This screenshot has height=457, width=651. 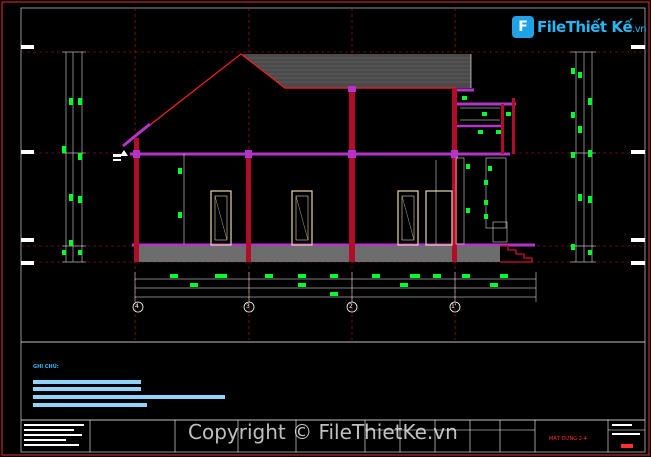 I want to click on filethietke-logo: F FileThiết Kế.vn, so click(x=579, y=27).